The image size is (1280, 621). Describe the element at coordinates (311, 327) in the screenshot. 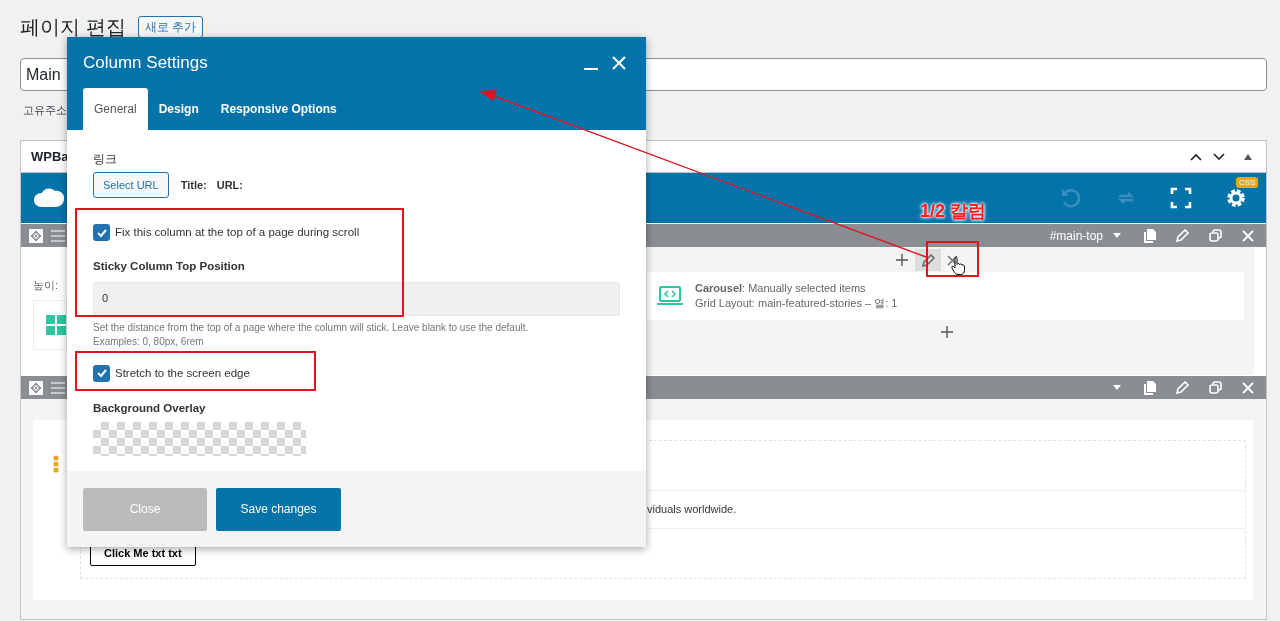

I see `help-text: Set the distance from the top of a page where the column will stick. Leave blank to use the default.` at that location.